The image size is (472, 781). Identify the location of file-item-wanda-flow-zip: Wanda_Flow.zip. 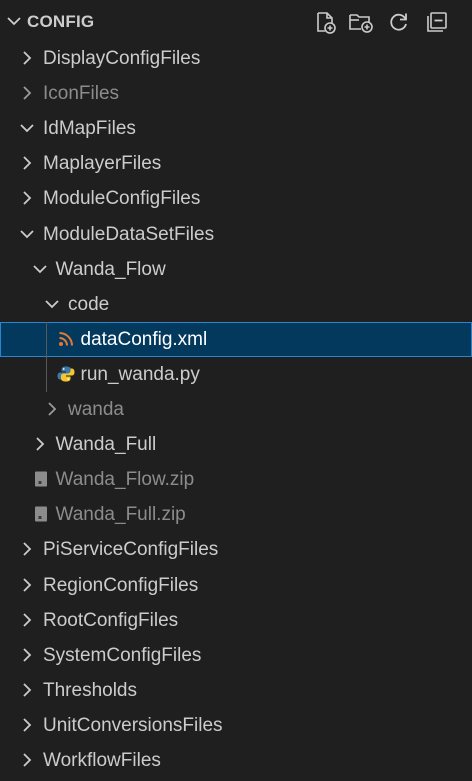
(236, 479).